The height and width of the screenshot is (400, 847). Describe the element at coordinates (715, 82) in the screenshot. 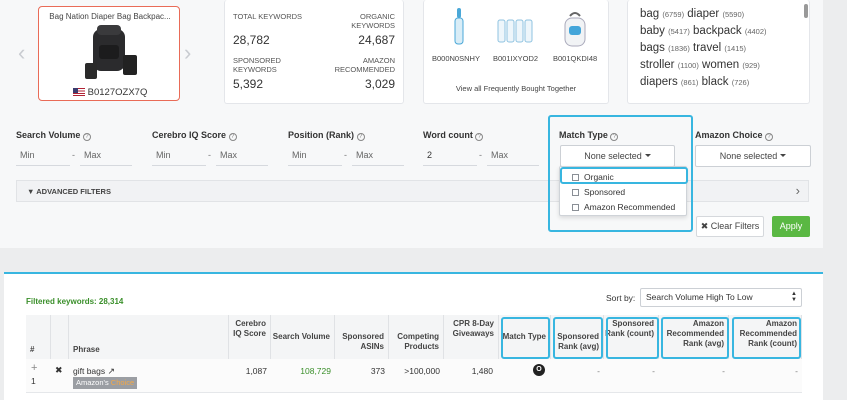

I see `word-cloud-word: black` at that location.